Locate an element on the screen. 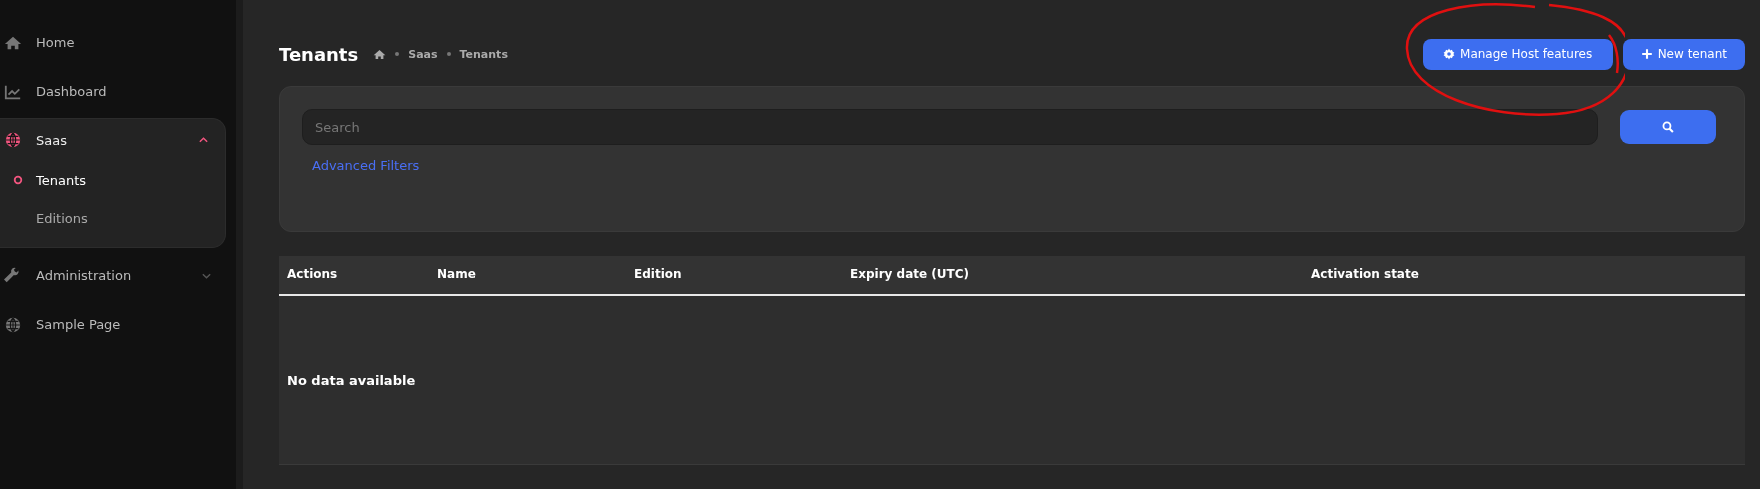 Image resolution: width=1760 pixels, height=489 pixels. chevron-down-icon is located at coordinates (206, 275).